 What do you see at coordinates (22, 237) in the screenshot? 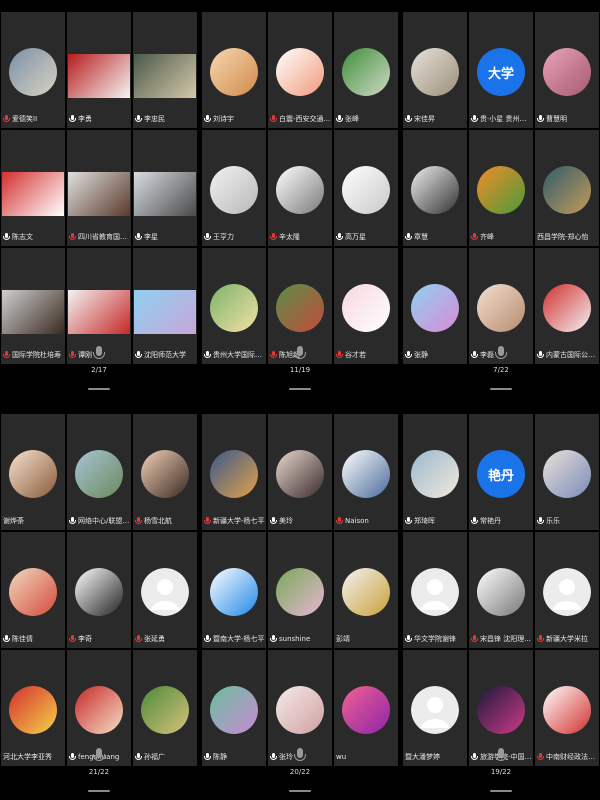
I see `participant-name: 陈志文` at bounding box center [22, 237].